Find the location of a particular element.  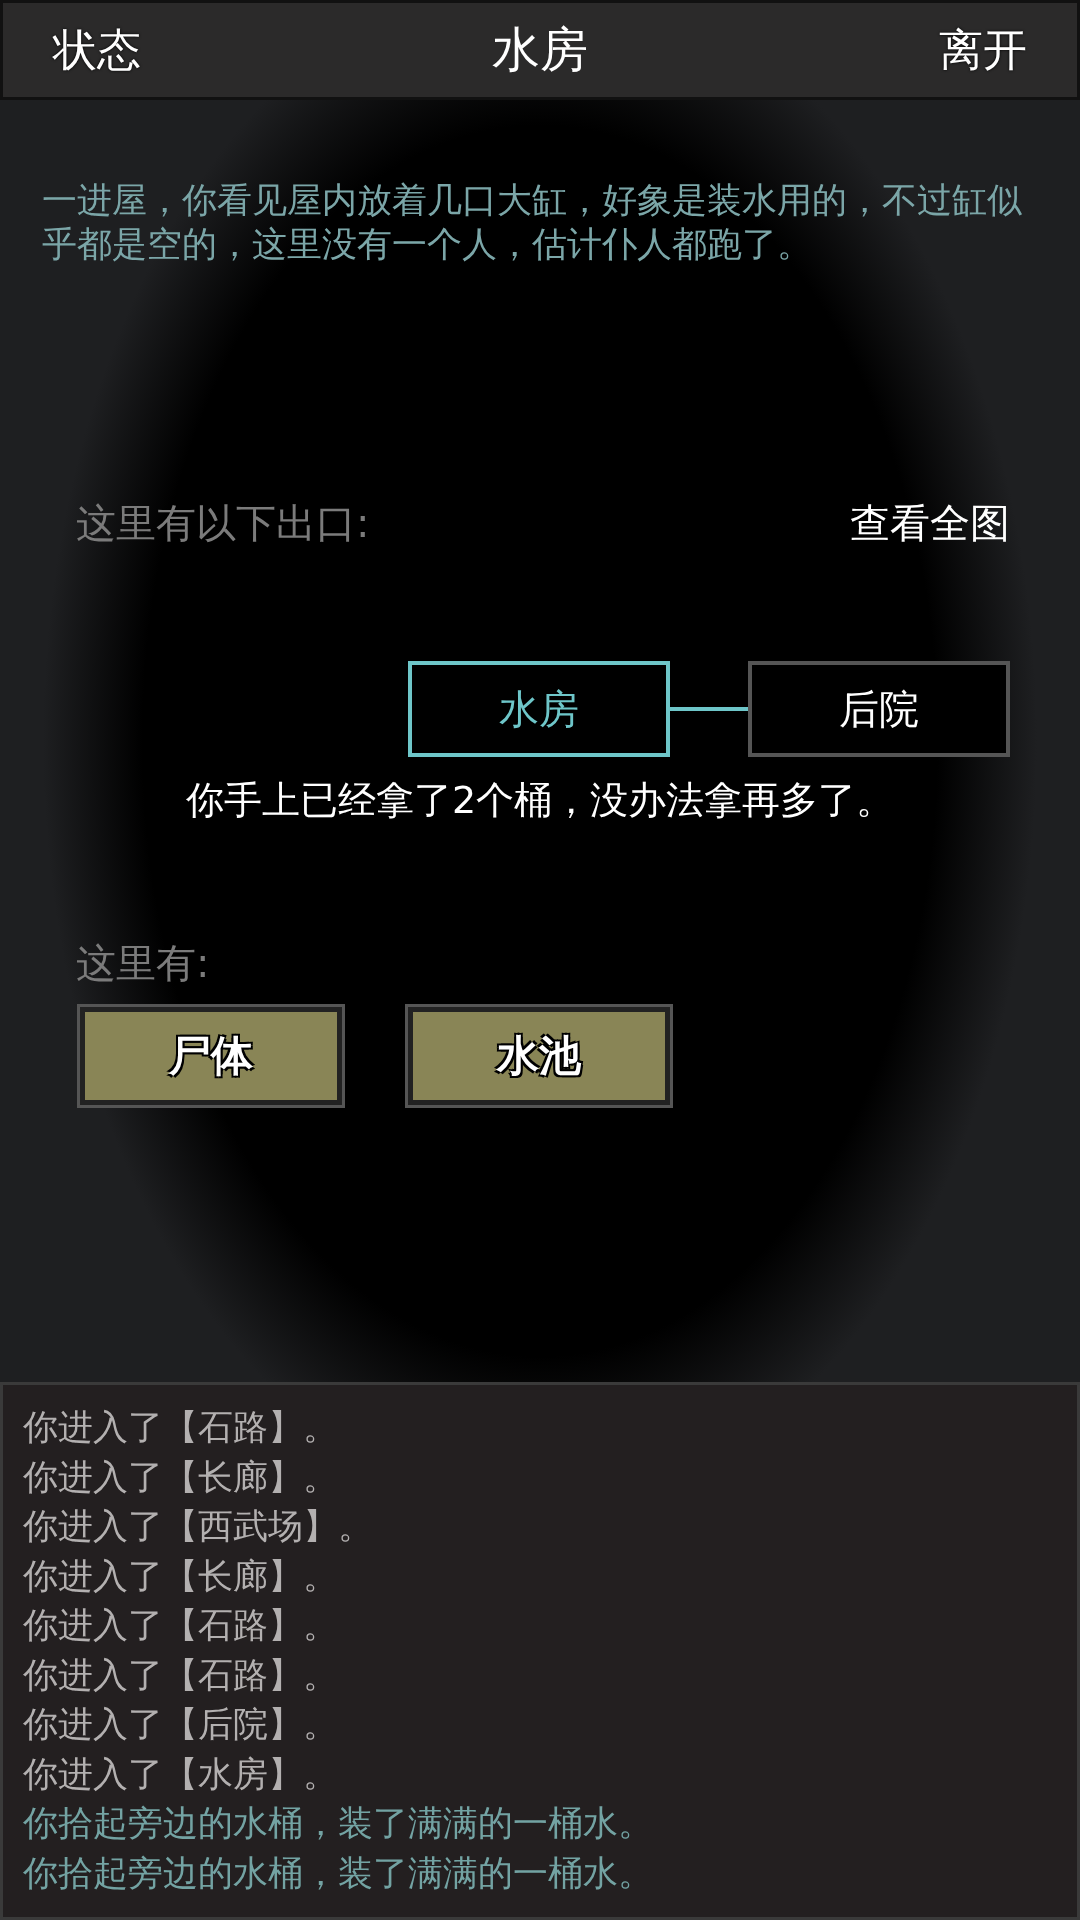

map-node: 后院 is located at coordinates (879, 709).